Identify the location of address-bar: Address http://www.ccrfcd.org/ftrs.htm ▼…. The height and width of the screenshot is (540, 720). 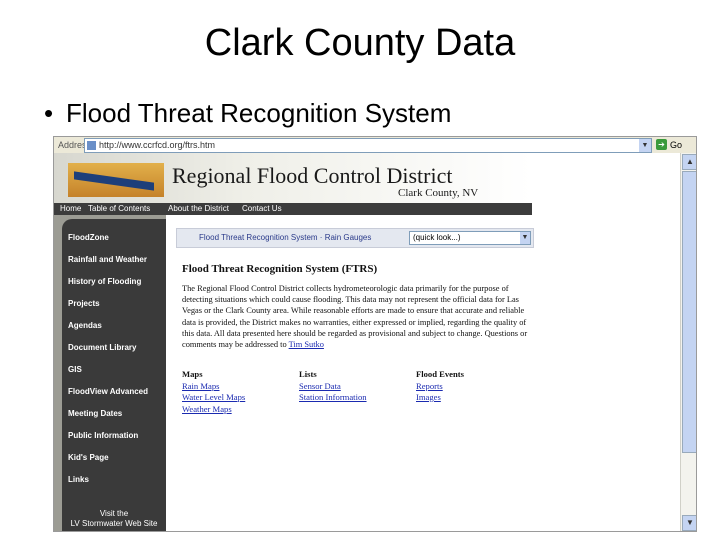
(375, 145).